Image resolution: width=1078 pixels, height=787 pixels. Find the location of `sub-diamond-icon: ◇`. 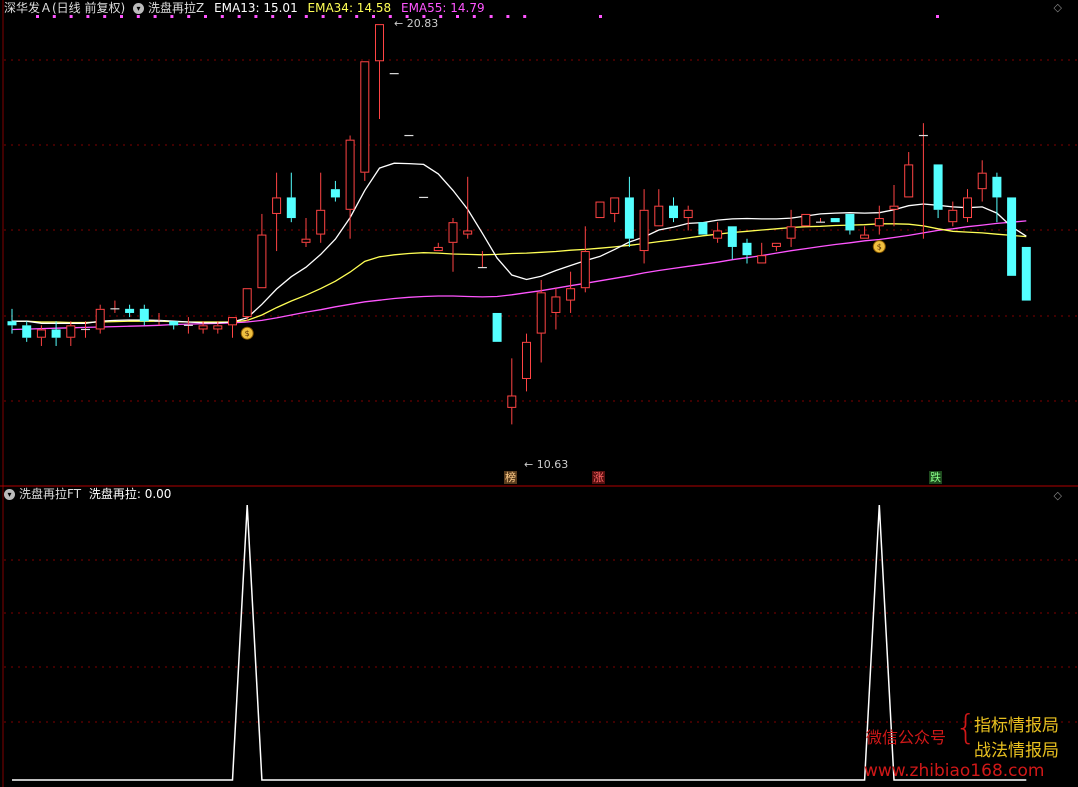

sub-diamond-icon: ◇ is located at coordinates (1058, 496).